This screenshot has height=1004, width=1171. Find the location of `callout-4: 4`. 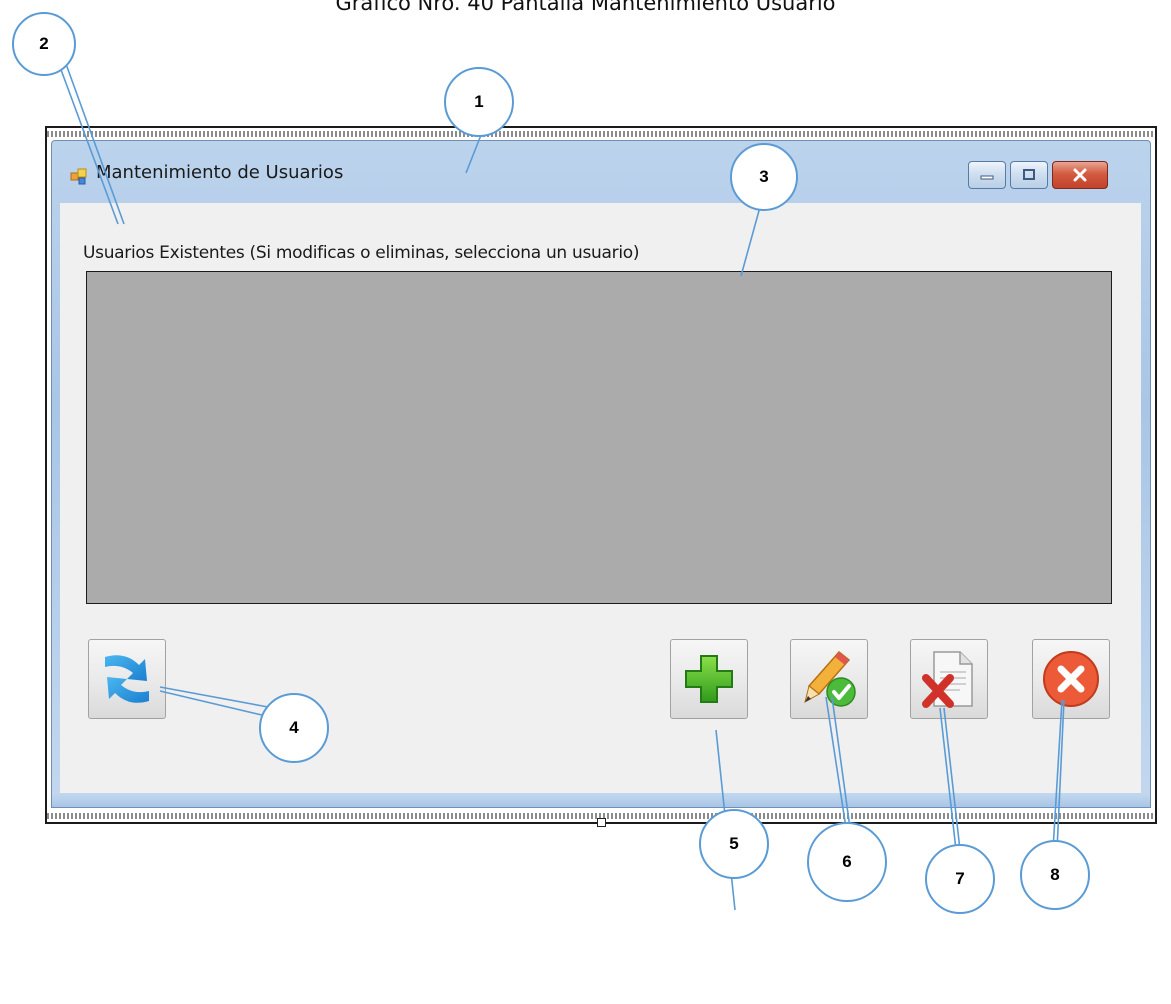

callout-4: 4 is located at coordinates (294, 728).